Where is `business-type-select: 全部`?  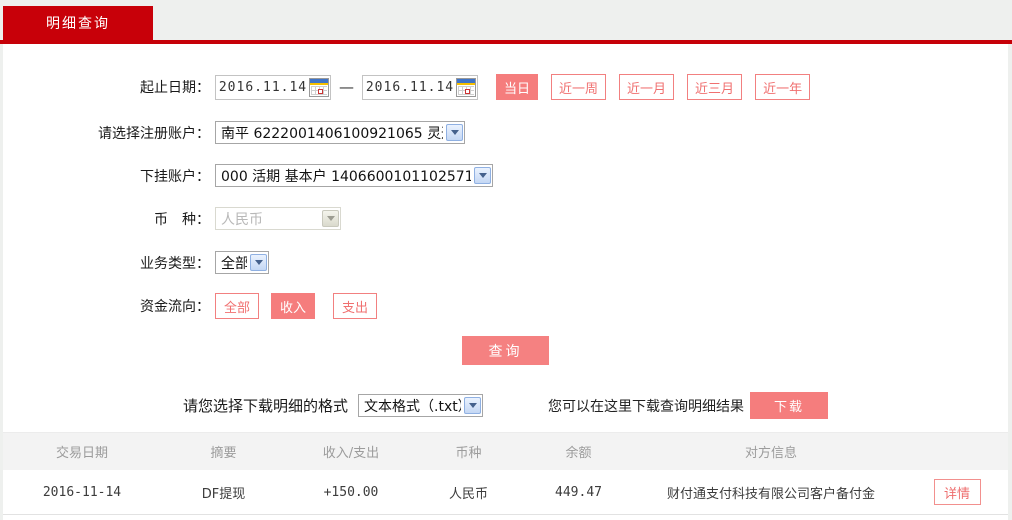 business-type-select: 全部 is located at coordinates (242, 262).